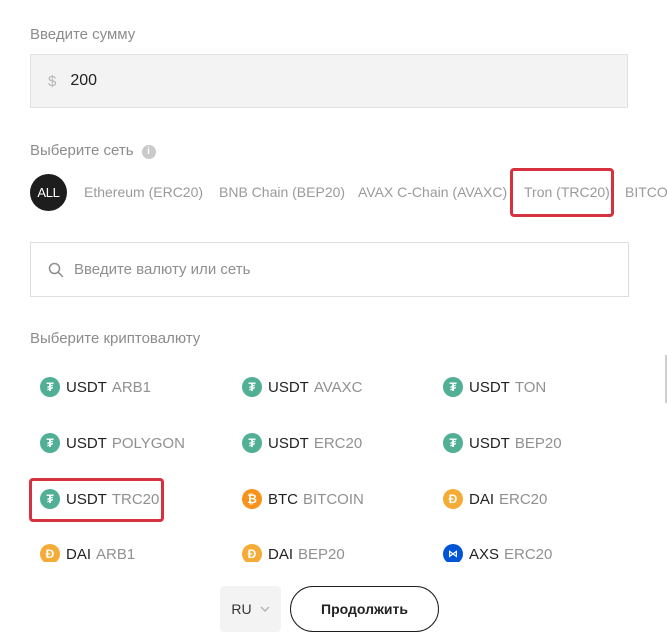 The height and width of the screenshot is (644, 667). What do you see at coordinates (143, 192) in the screenshot?
I see `chip-ethereum: Ethereum (ERC20)` at bounding box center [143, 192].